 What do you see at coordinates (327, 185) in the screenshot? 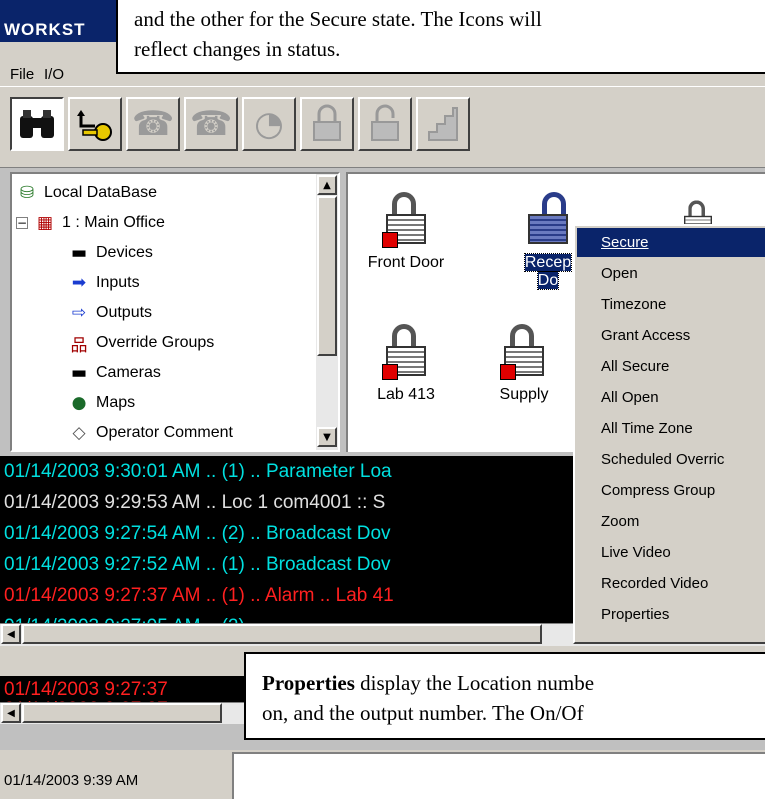
I see `scroll-up-button: ▲` at bounding box center [327, 185].